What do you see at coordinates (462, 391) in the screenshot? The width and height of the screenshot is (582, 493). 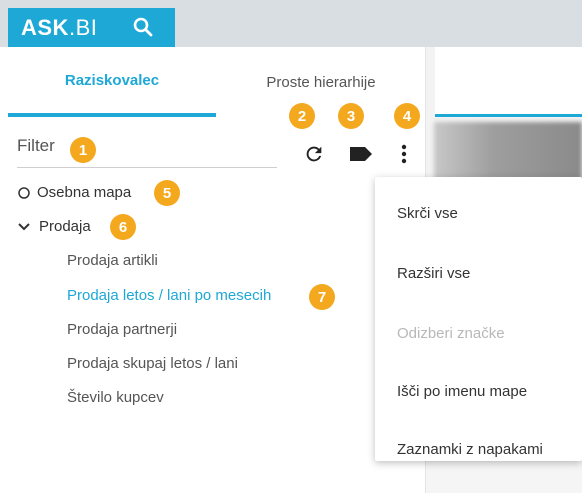 I see `menu-item-search-by-folder-name: Išči po imenu mape` at bounding box center [462, 391].